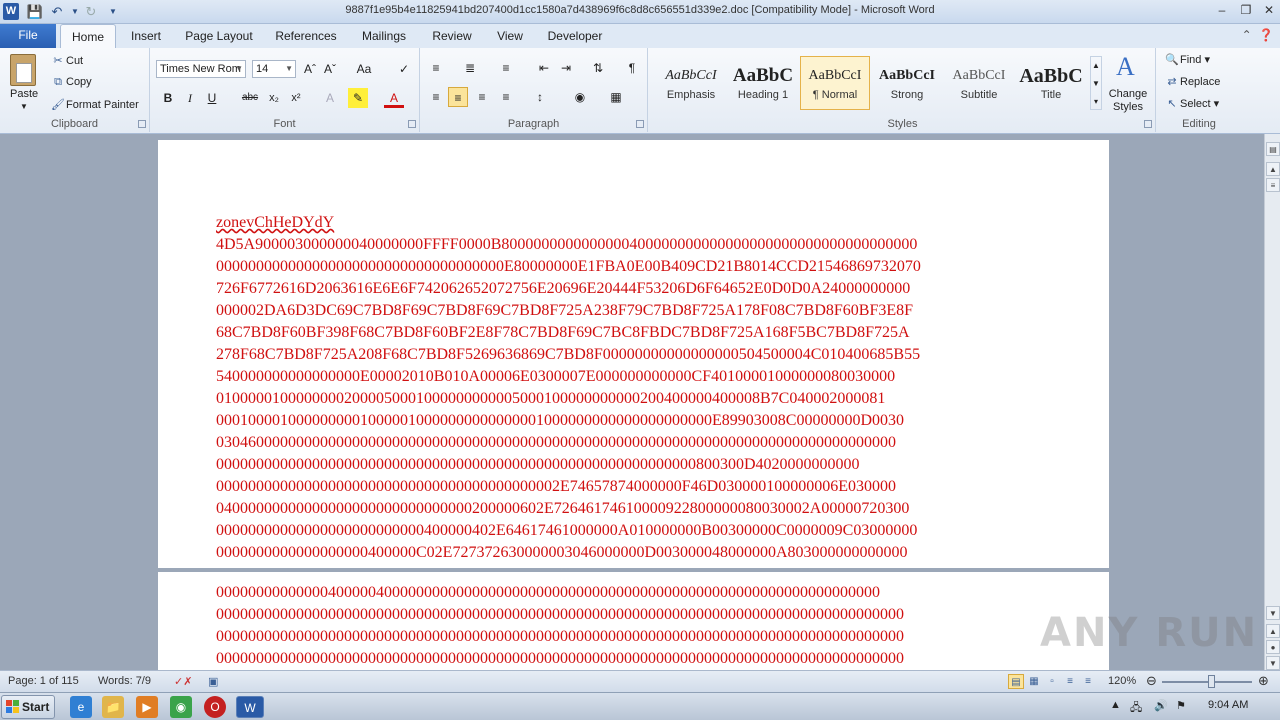 This screenshot has height=720, width=1280. Describe the element at coordinates (1273, 185) in the screenshot. I see `scroll-thumb: ≡` at that location.